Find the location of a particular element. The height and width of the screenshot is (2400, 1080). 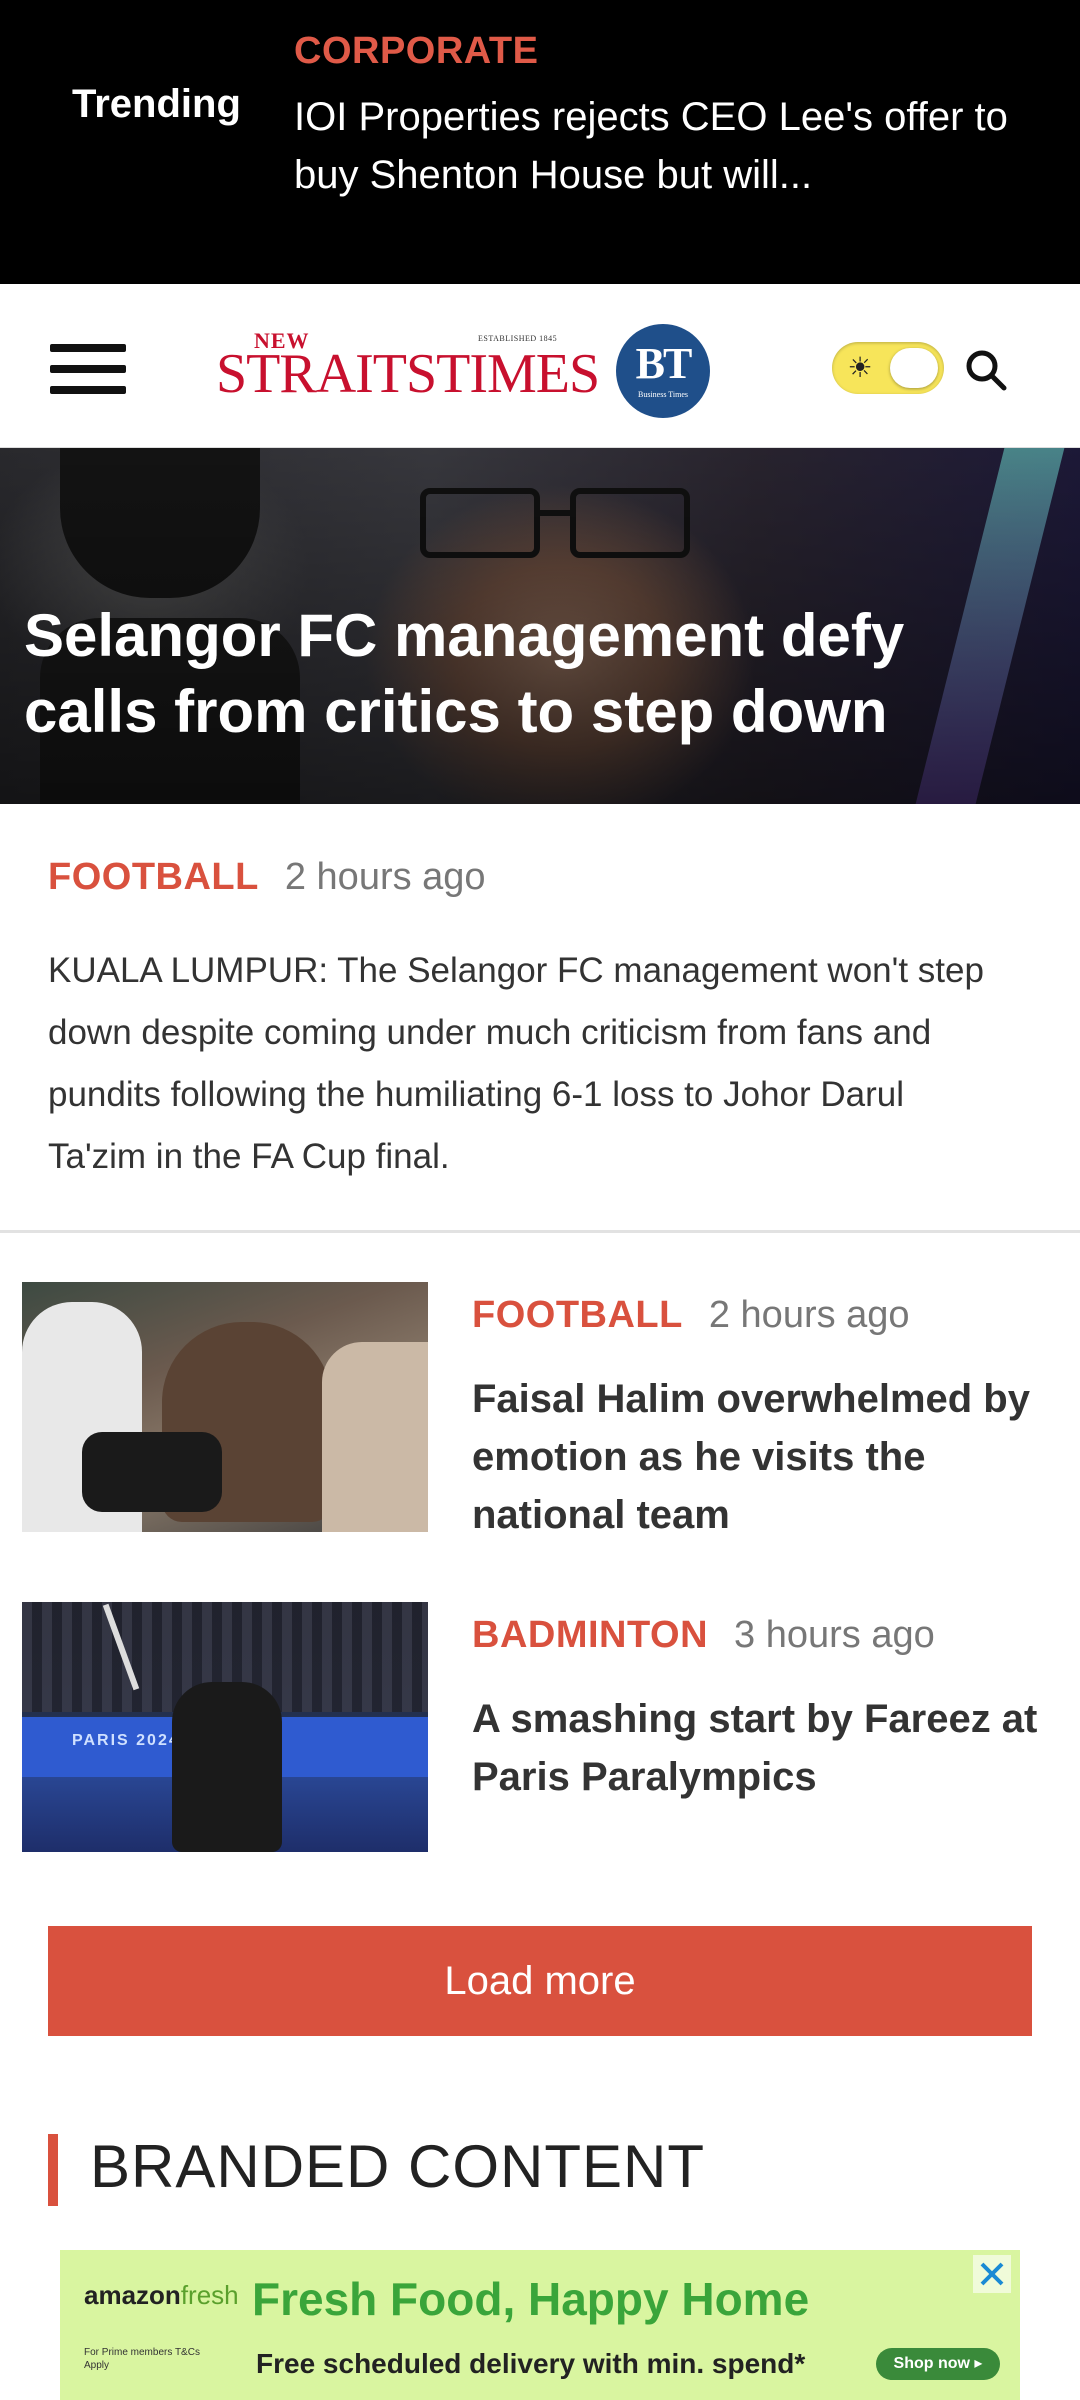

lead-category: FOOTBALL is located at coordinates (153, 877).